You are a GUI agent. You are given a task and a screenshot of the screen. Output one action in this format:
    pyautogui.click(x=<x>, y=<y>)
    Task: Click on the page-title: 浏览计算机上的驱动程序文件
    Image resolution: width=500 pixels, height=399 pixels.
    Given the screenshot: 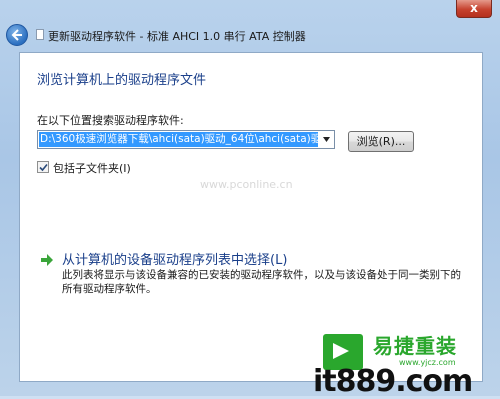 What is the action you would take?
    pyautogui.click(x=122, y=80)
    